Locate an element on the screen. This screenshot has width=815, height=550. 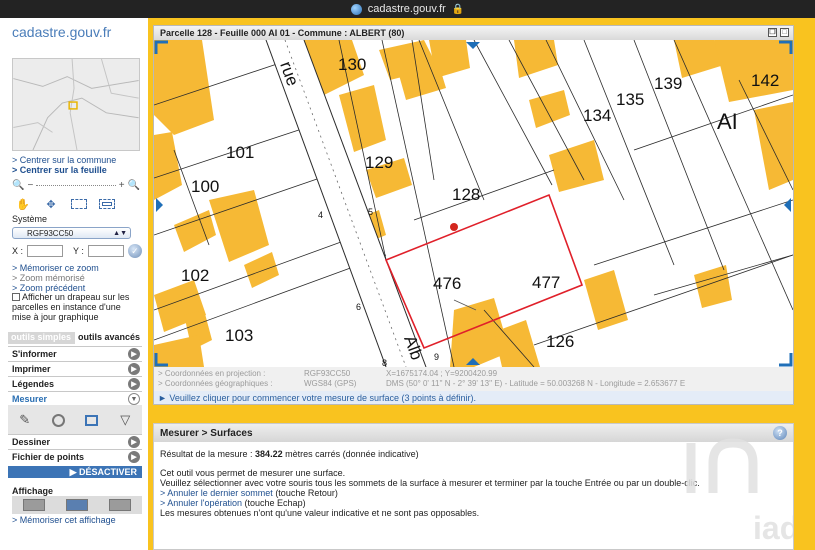
zoom-plus: + is located at coordinates (122, 185).